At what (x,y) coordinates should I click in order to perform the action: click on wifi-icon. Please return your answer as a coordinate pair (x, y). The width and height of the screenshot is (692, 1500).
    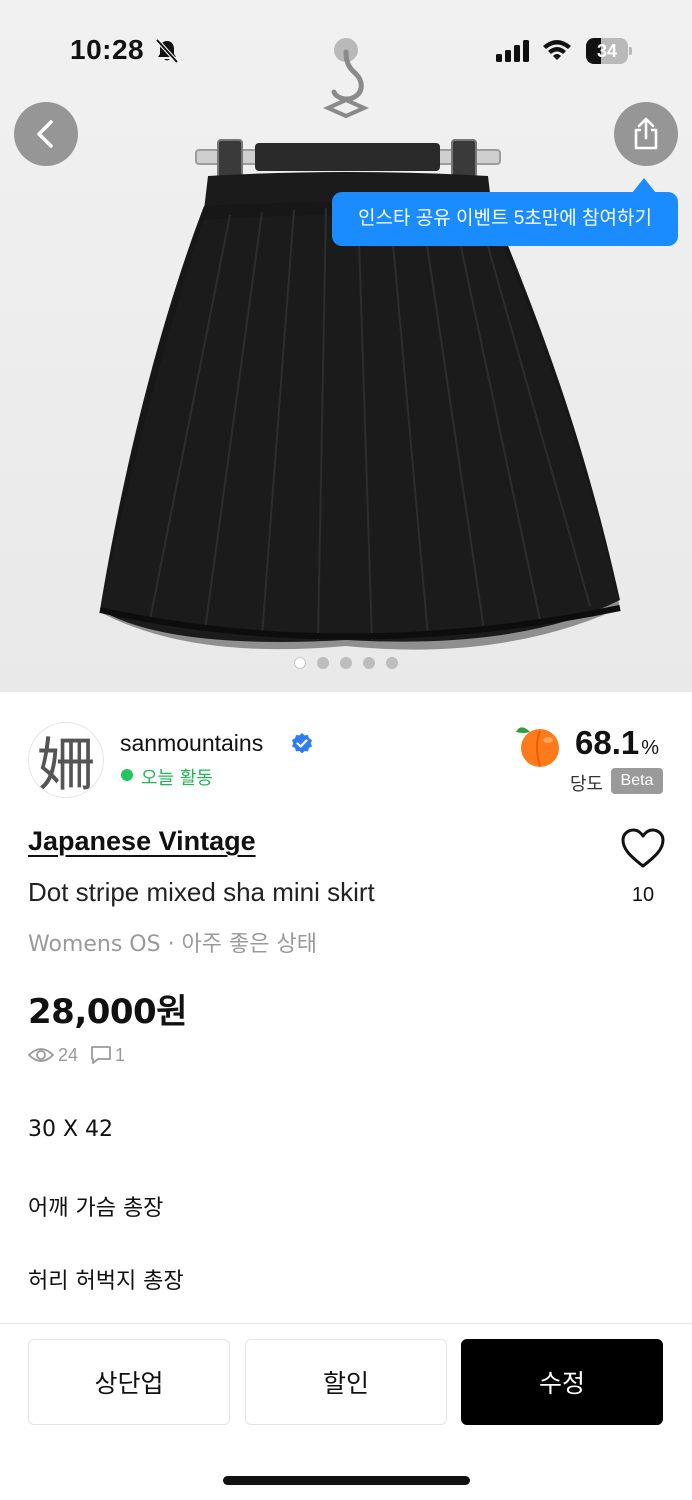
    Looking at the image, I should click on (557, 50).